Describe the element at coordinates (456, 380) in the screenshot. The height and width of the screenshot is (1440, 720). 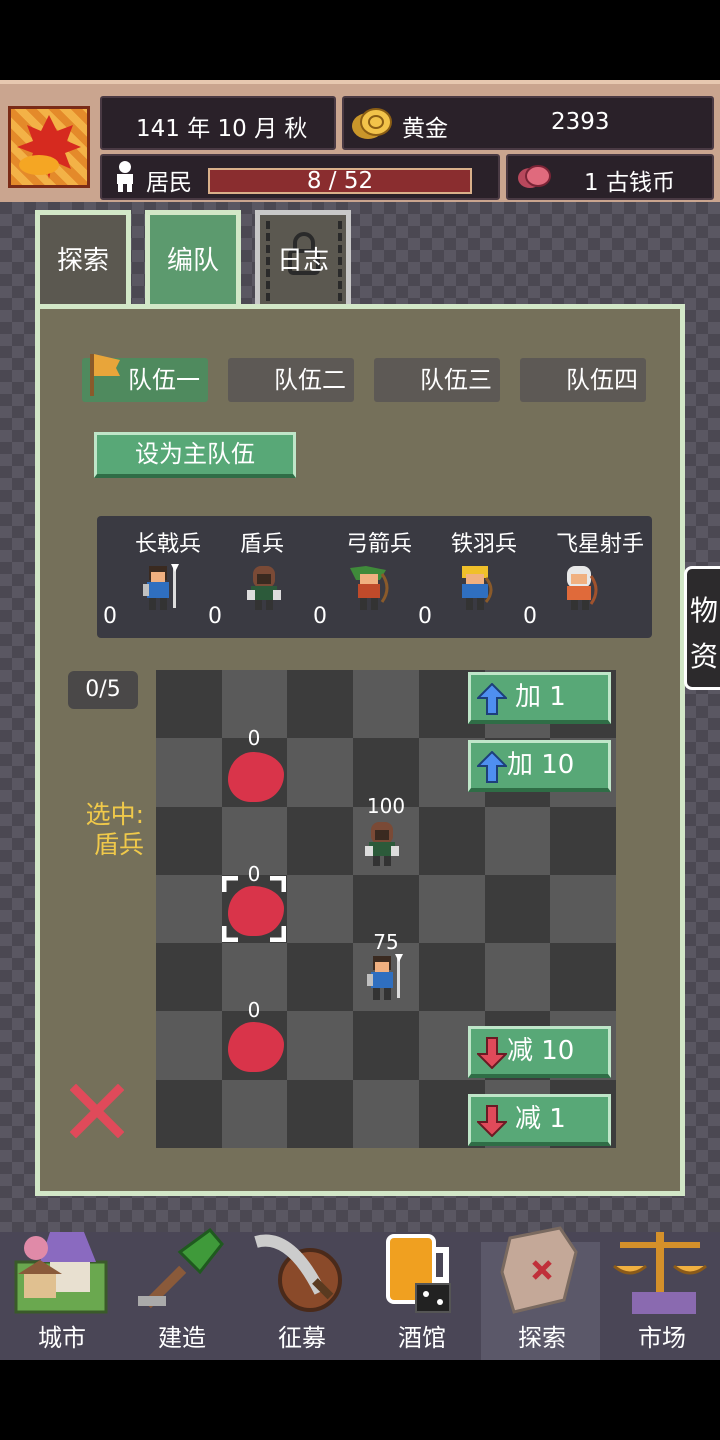
I see `team-label-3: 队伍三` at that location.